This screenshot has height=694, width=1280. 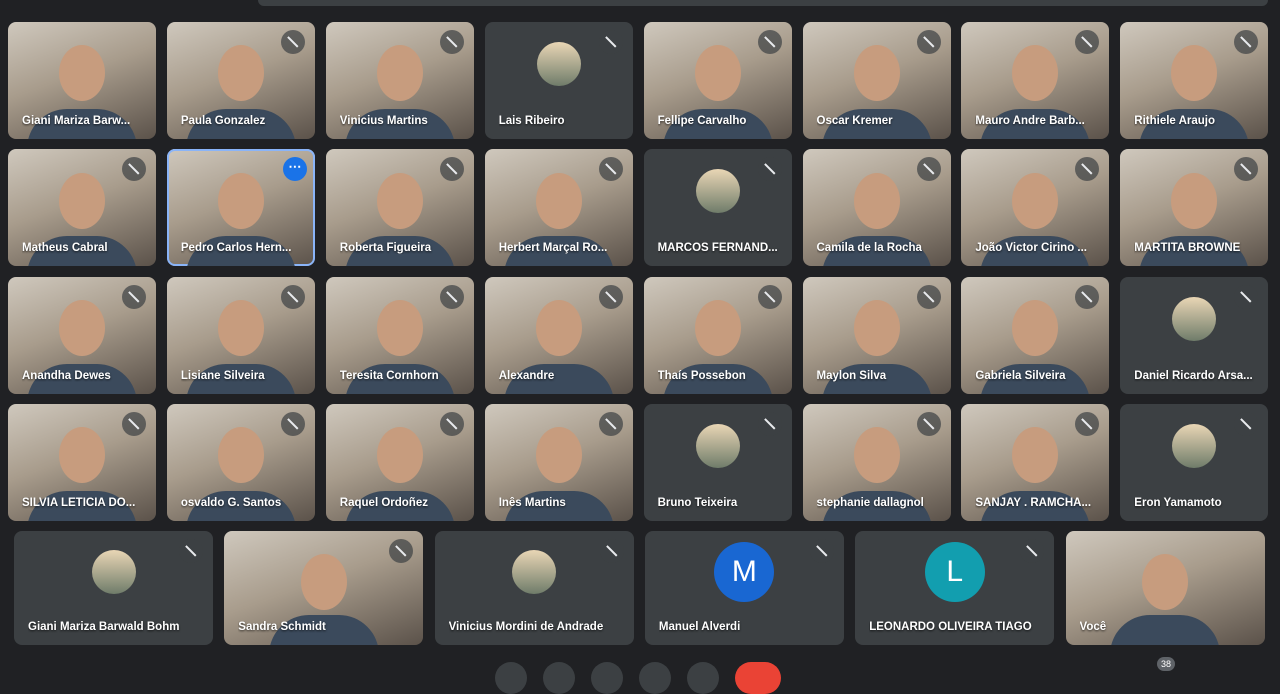 I want to click on participant-name: Raquel Ordoñez, so click(x=383, y=502).